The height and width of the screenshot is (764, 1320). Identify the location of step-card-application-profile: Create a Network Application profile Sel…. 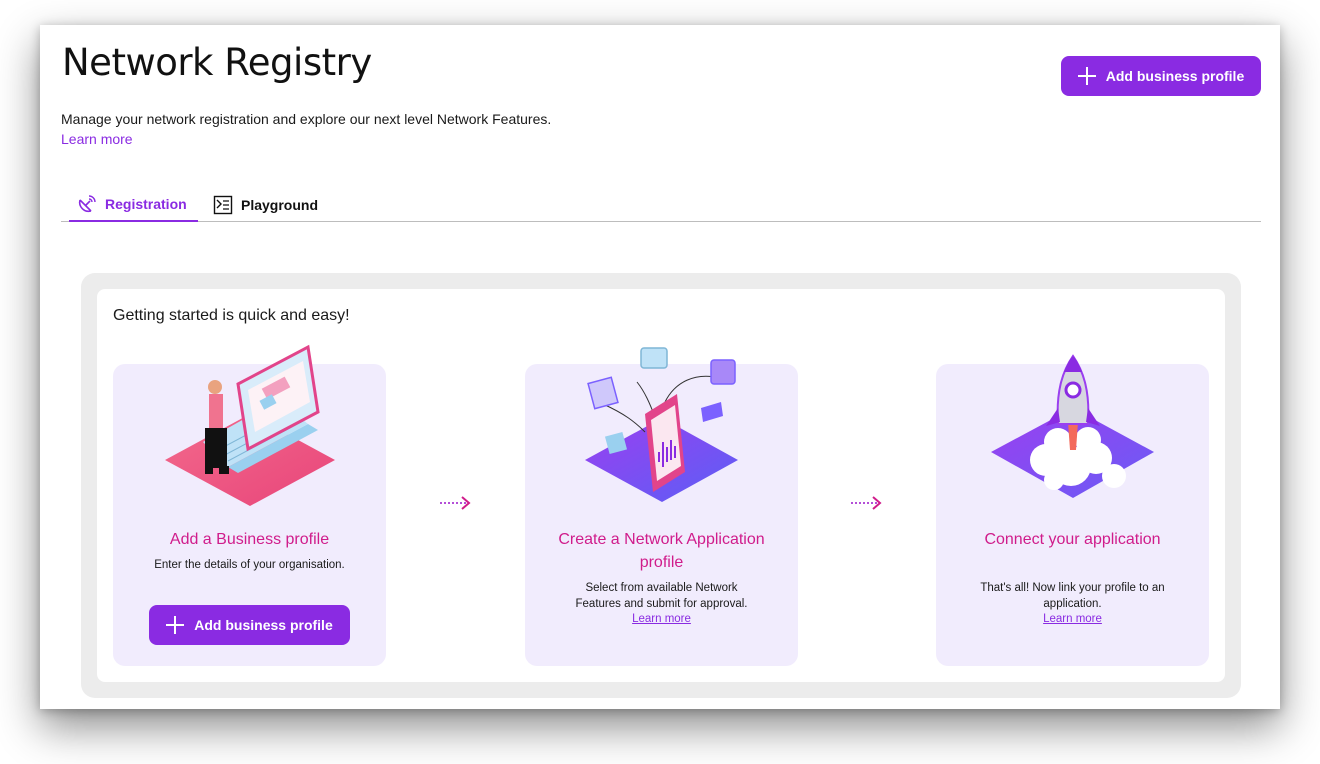
(661, 506).